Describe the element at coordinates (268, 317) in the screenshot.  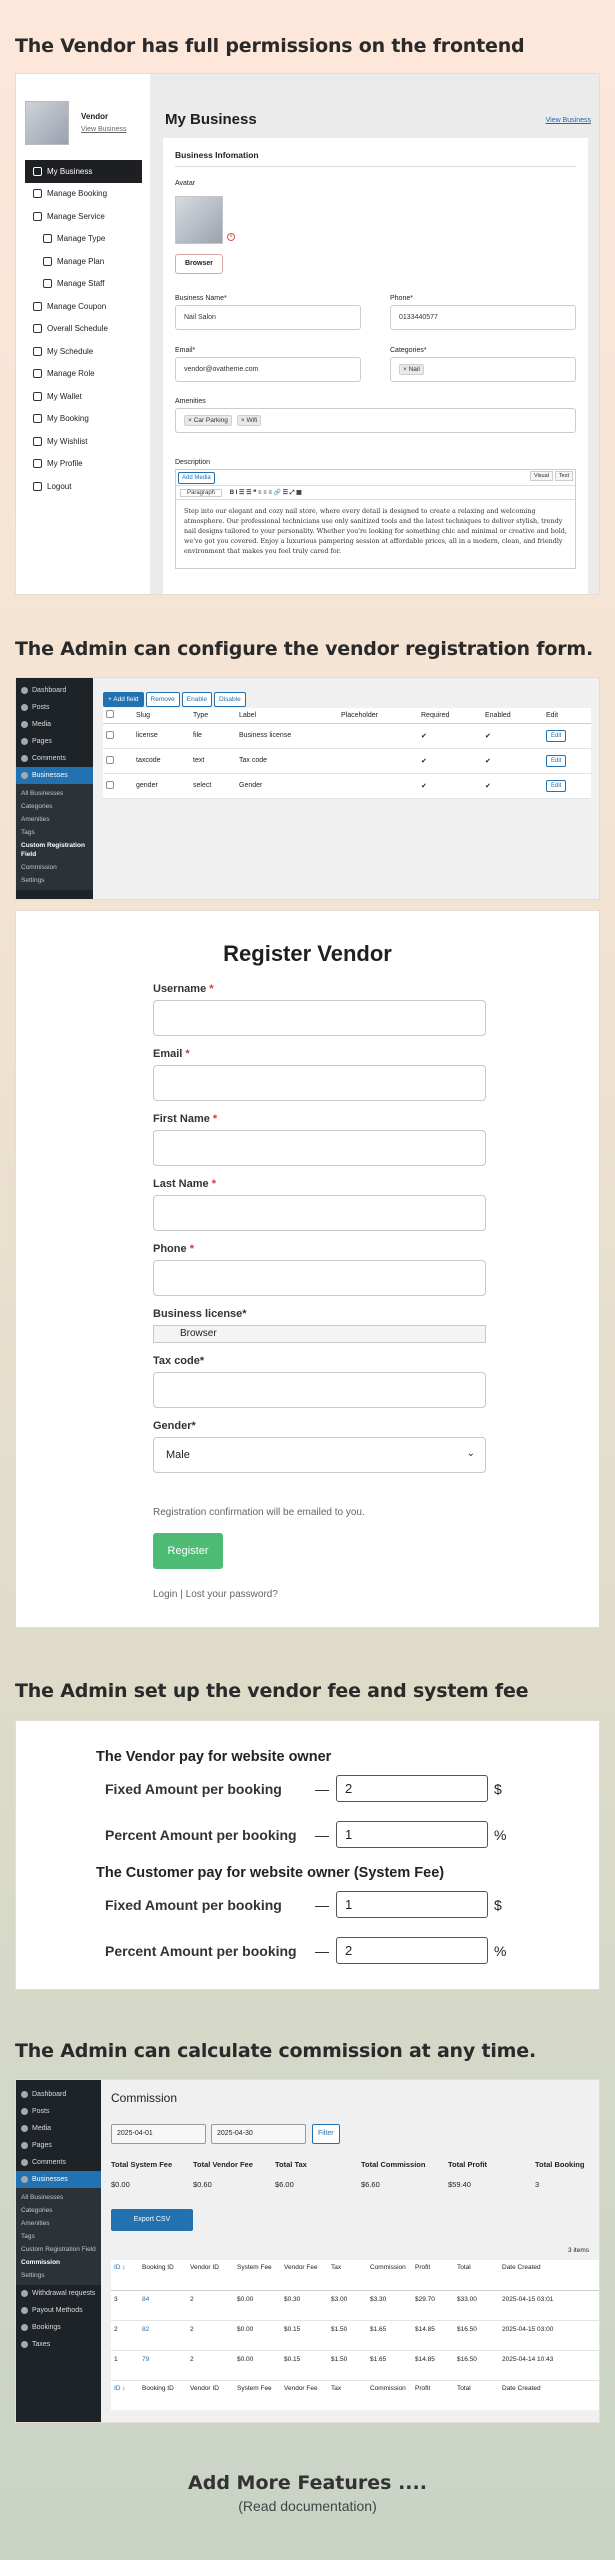
I see `business-name-field: Nail Salon` at that location.